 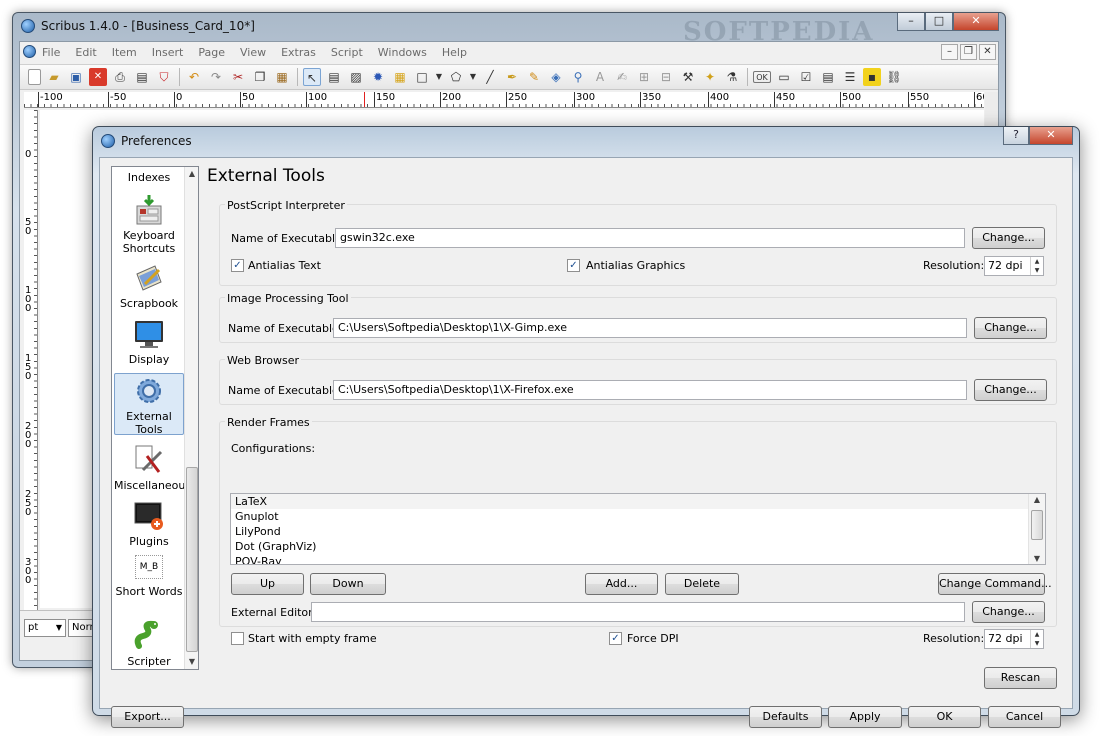 What do you see at coordinates (622, 77) in the screenshot?
I see `edit-text-icon: ✍` at bounding box center [622, 77].